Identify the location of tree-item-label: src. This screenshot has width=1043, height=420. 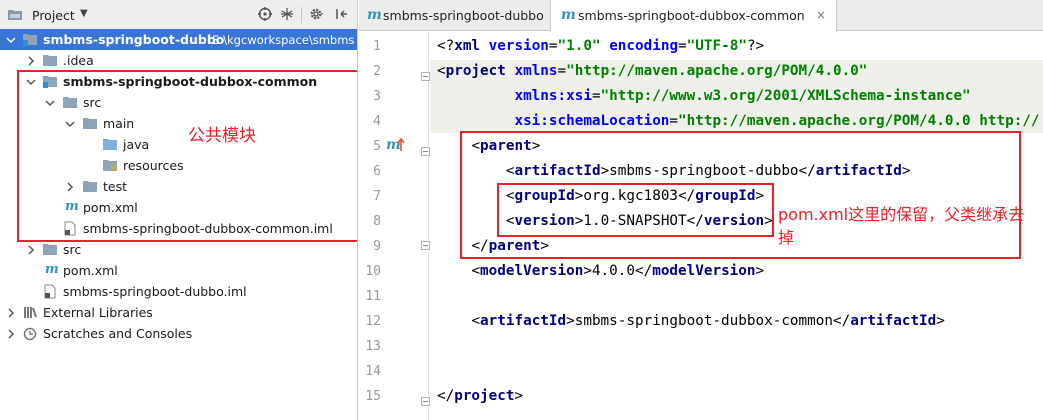
(72, 249).